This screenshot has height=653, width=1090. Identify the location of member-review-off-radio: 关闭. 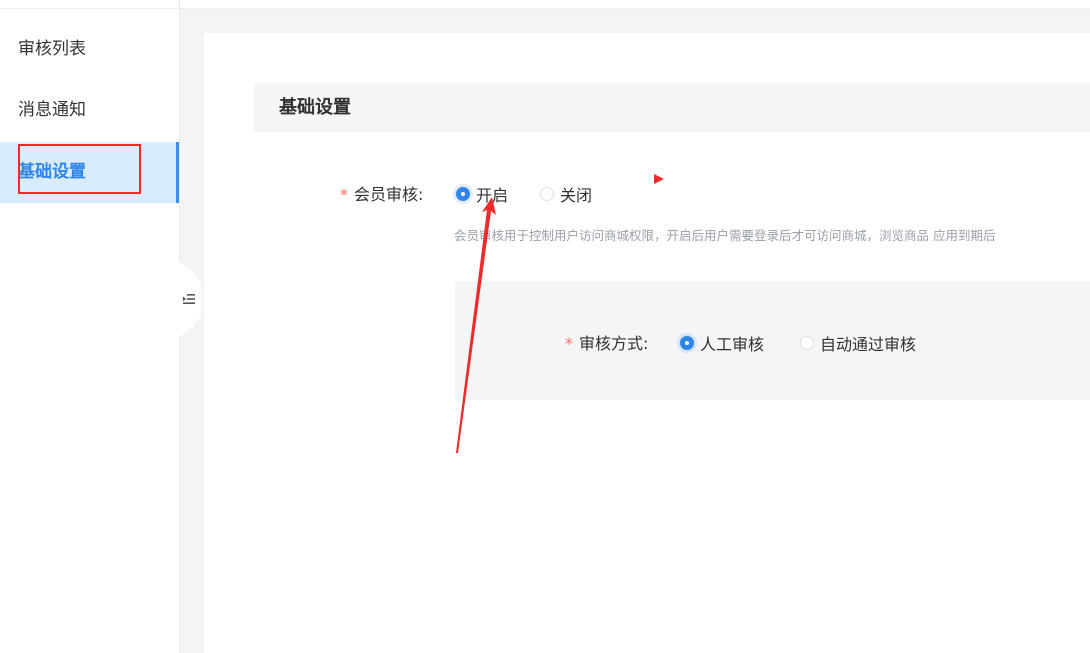
(566, 194).